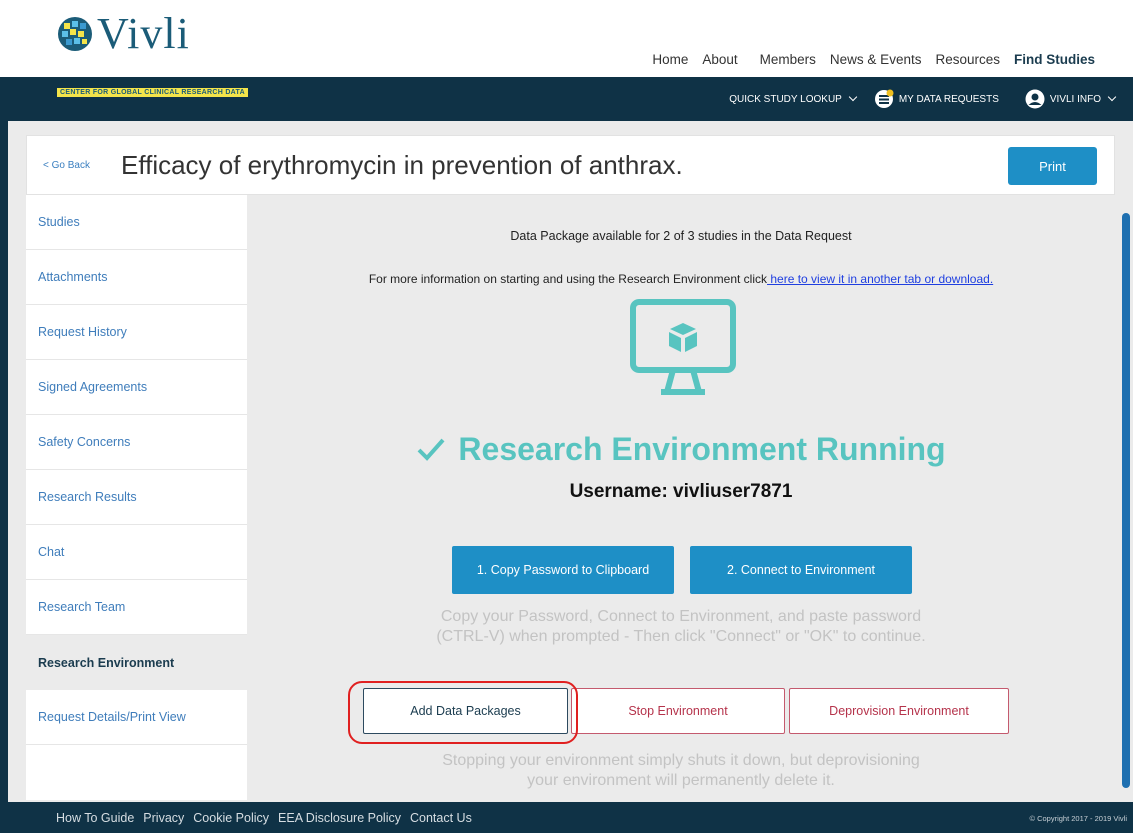 This screenshot has height=833, width=1133. I want to click on sidebar-item-chat: Chat, so click(136, 552).